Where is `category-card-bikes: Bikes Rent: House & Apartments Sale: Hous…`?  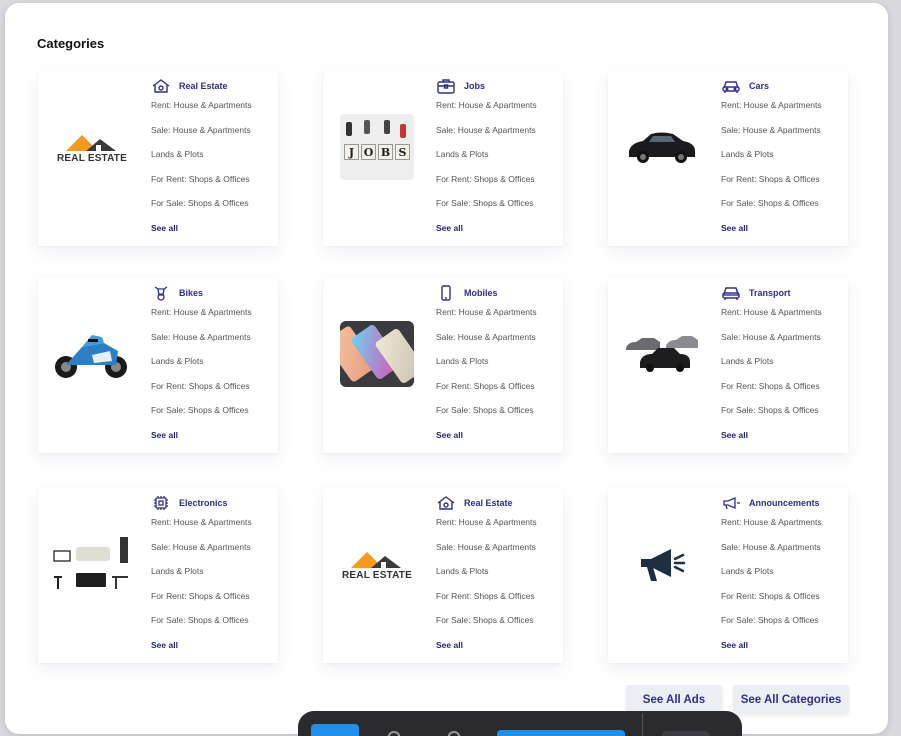 category-card-bikes: Bikes Rent: House & Apartments Sale: Hous… is located at coordinates (158, 365).